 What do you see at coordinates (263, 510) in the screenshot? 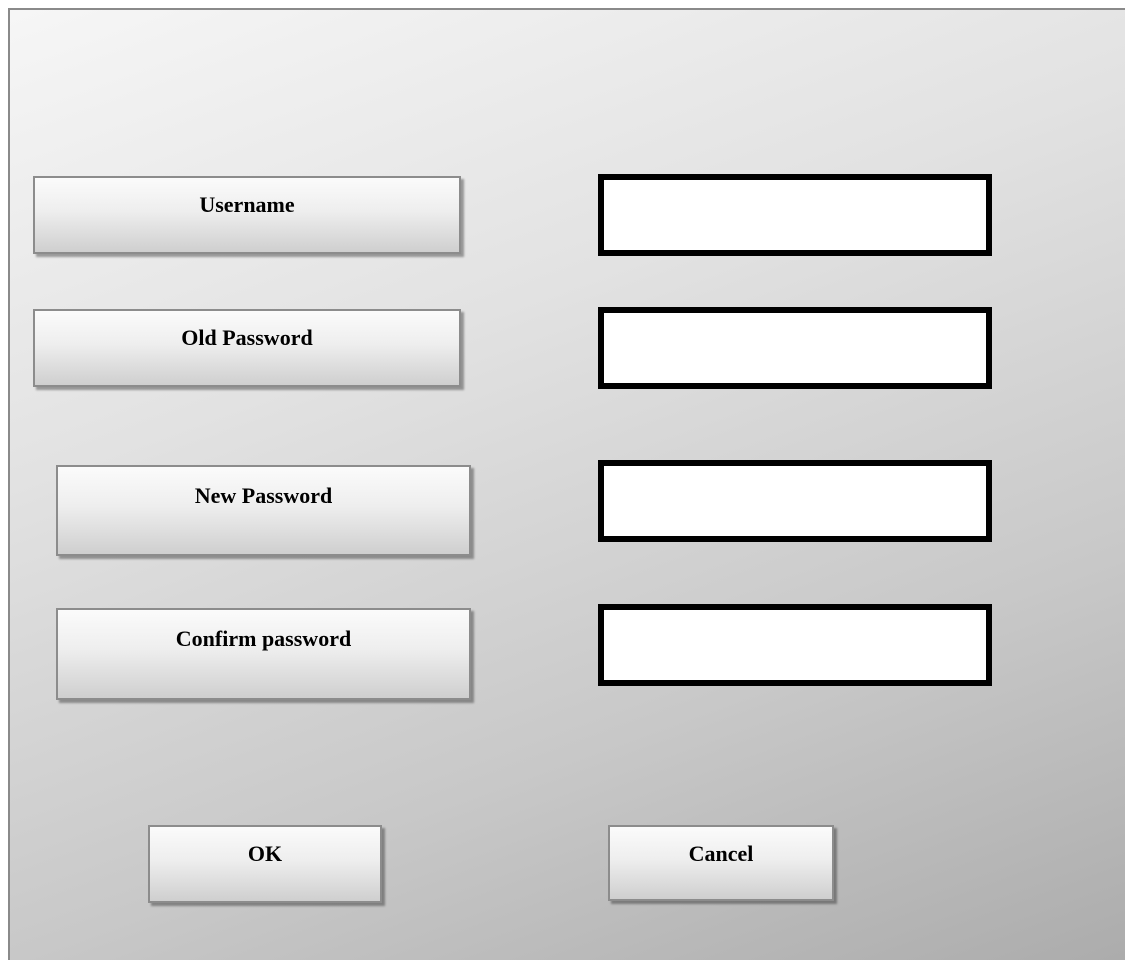
I see `new-password-label: New Password` at bounding box center [263, 510].